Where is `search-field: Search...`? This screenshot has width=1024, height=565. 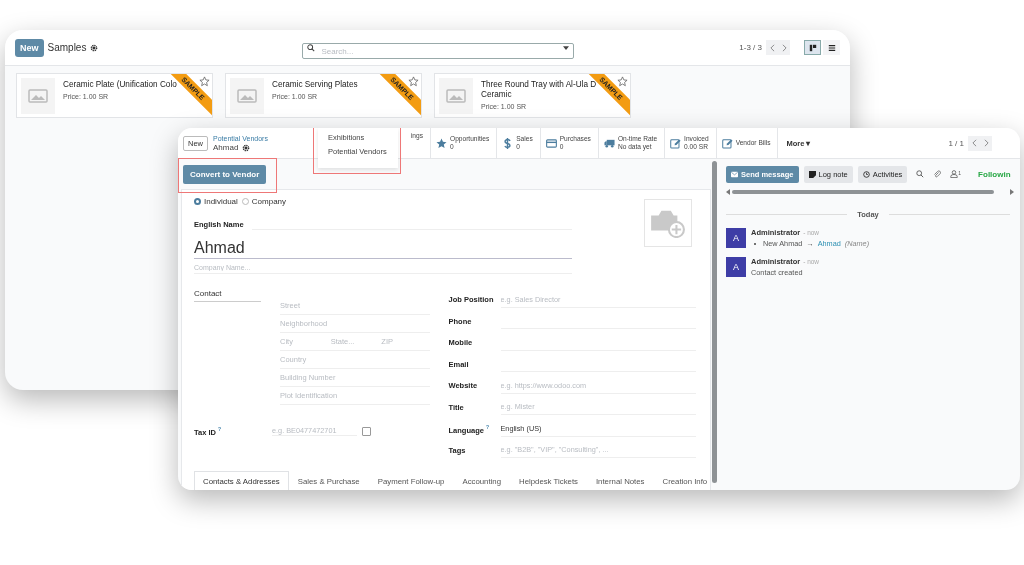
search-field: Search... is located at coordinates (438, 51).